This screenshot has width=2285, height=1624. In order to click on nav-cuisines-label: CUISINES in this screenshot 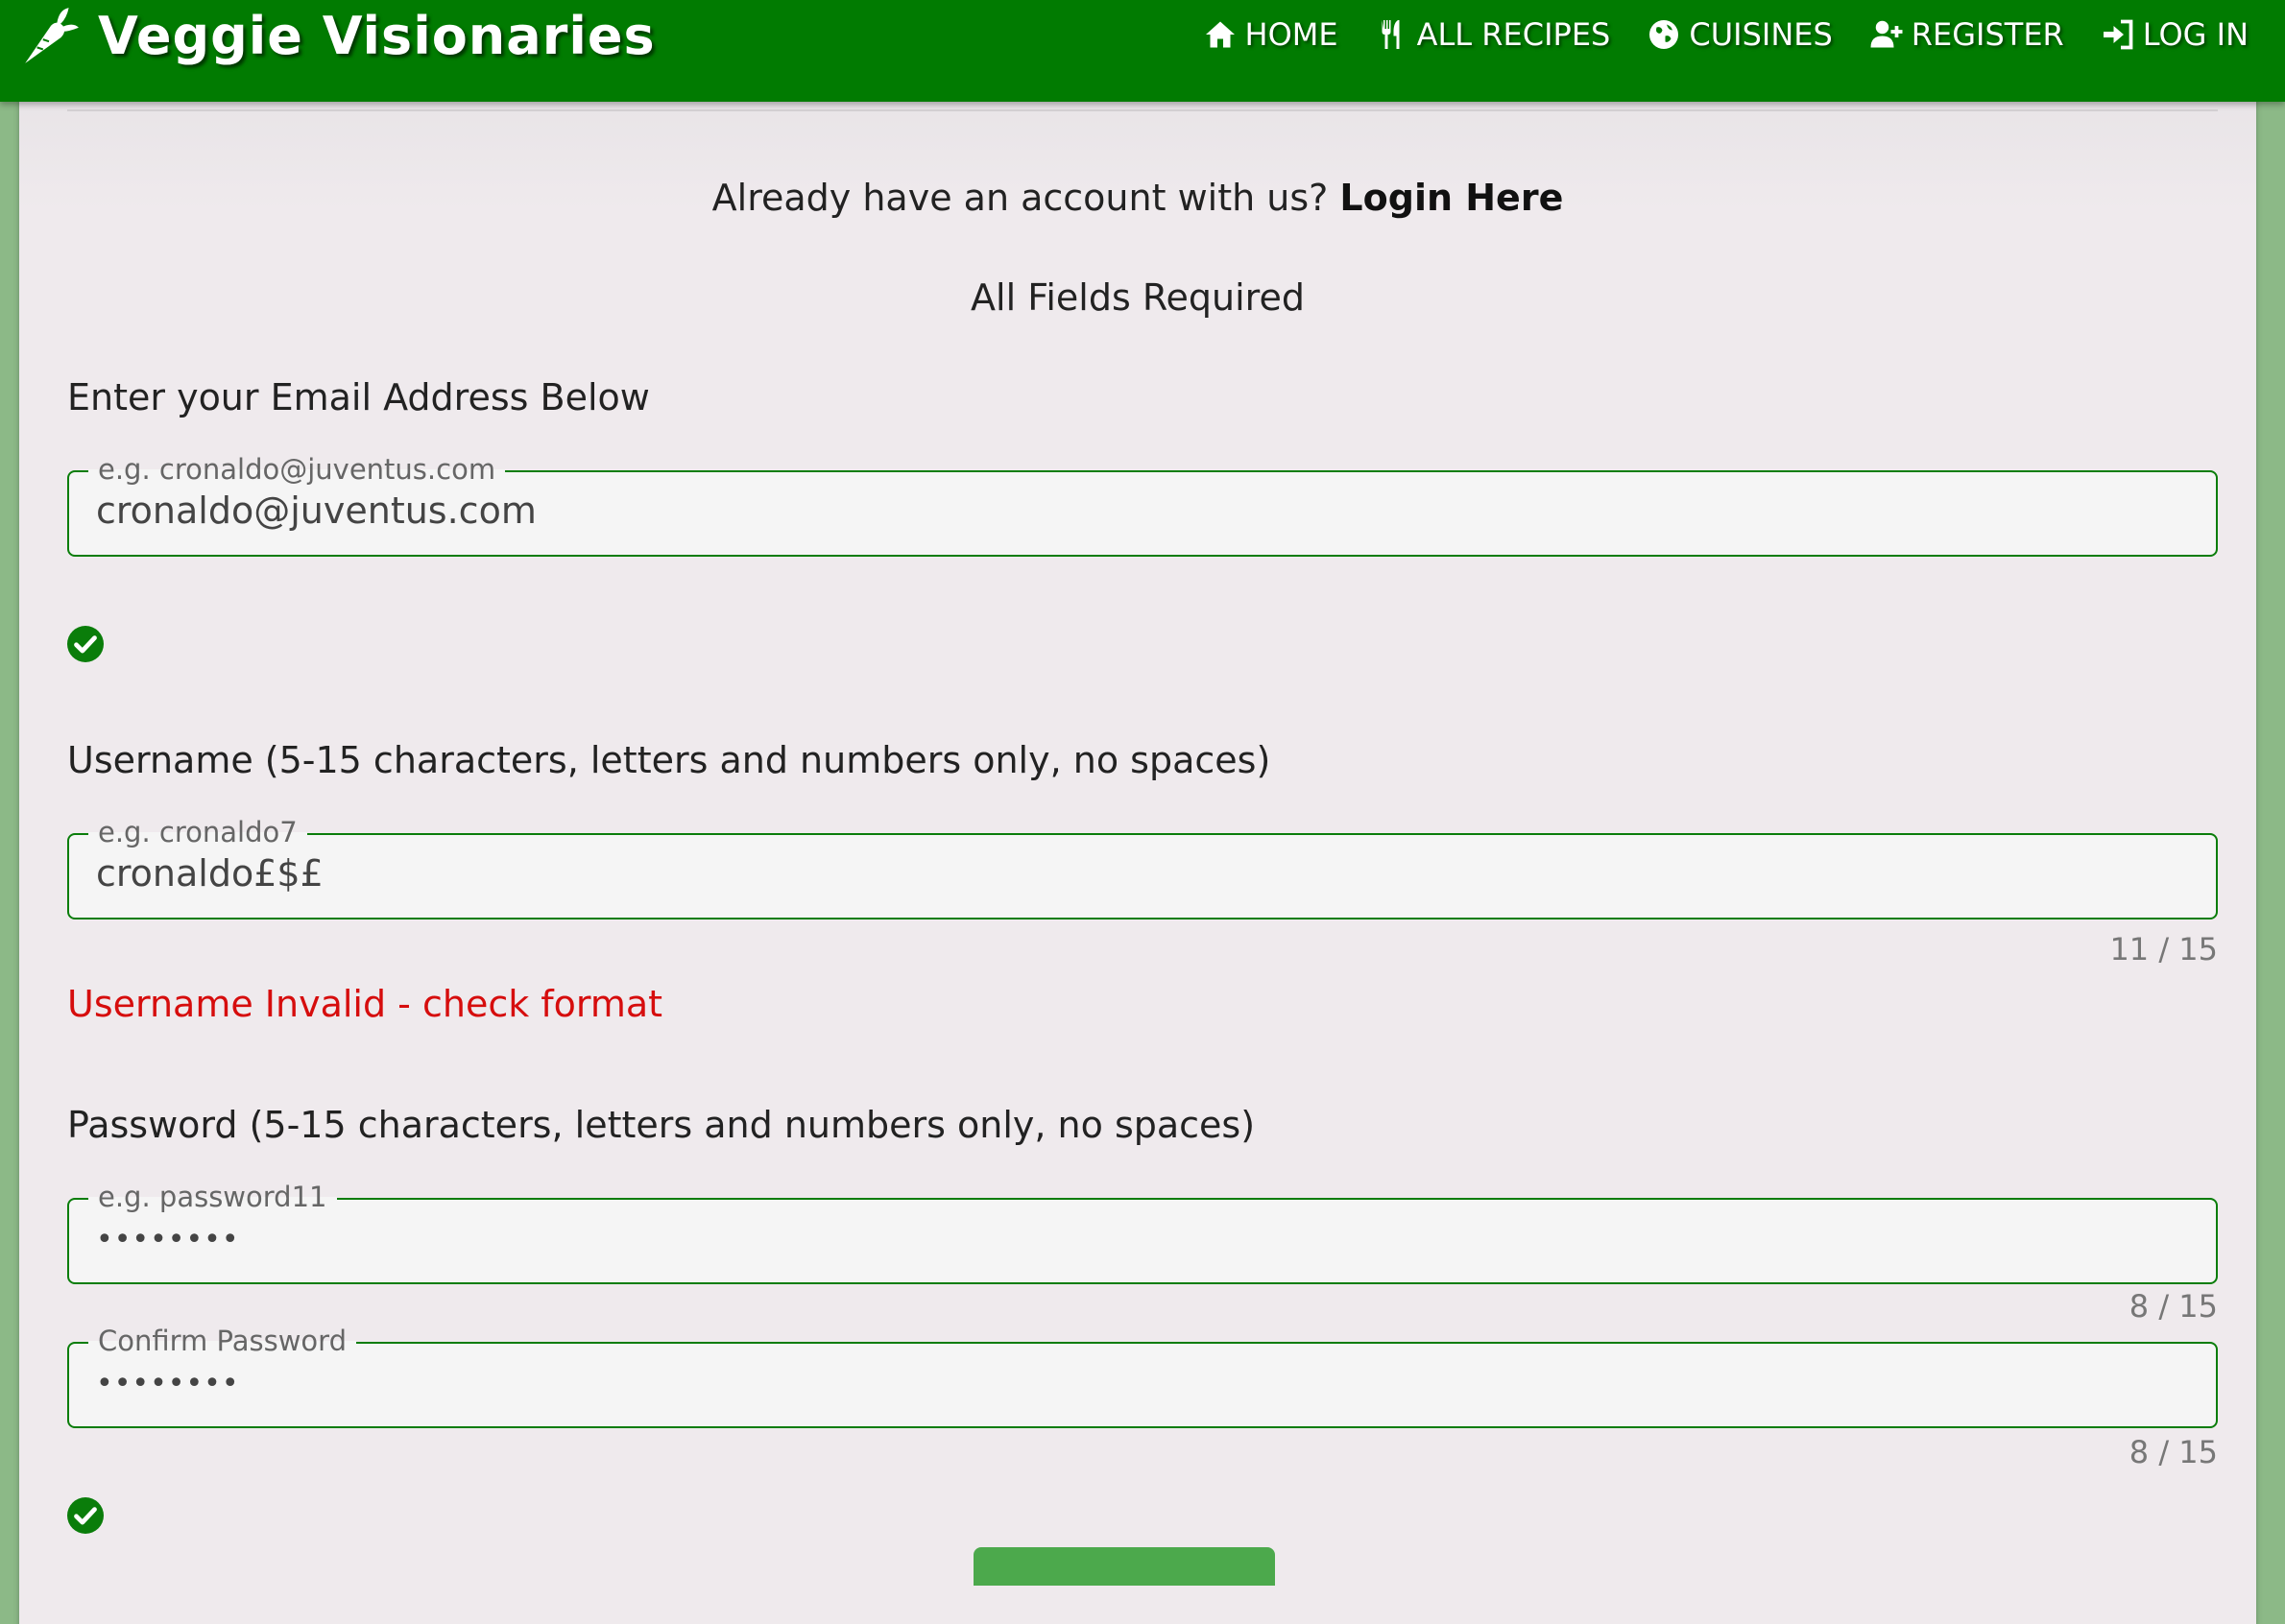, I will do `click(1761, 34)`.